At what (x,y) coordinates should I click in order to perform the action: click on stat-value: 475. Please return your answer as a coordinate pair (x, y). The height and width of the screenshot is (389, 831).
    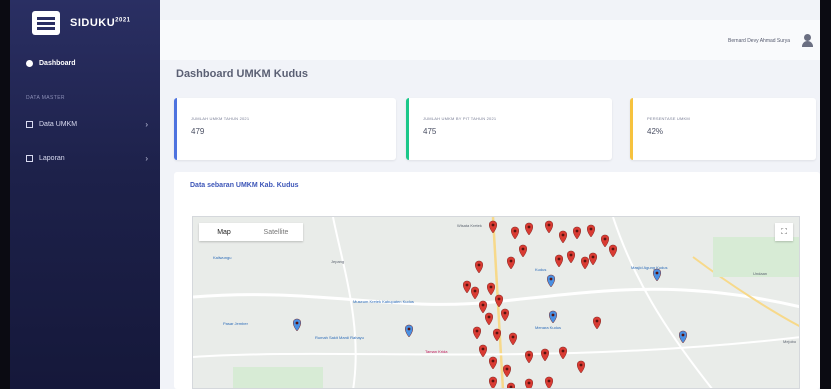
    Looking at the image, I should click on (430, 131).